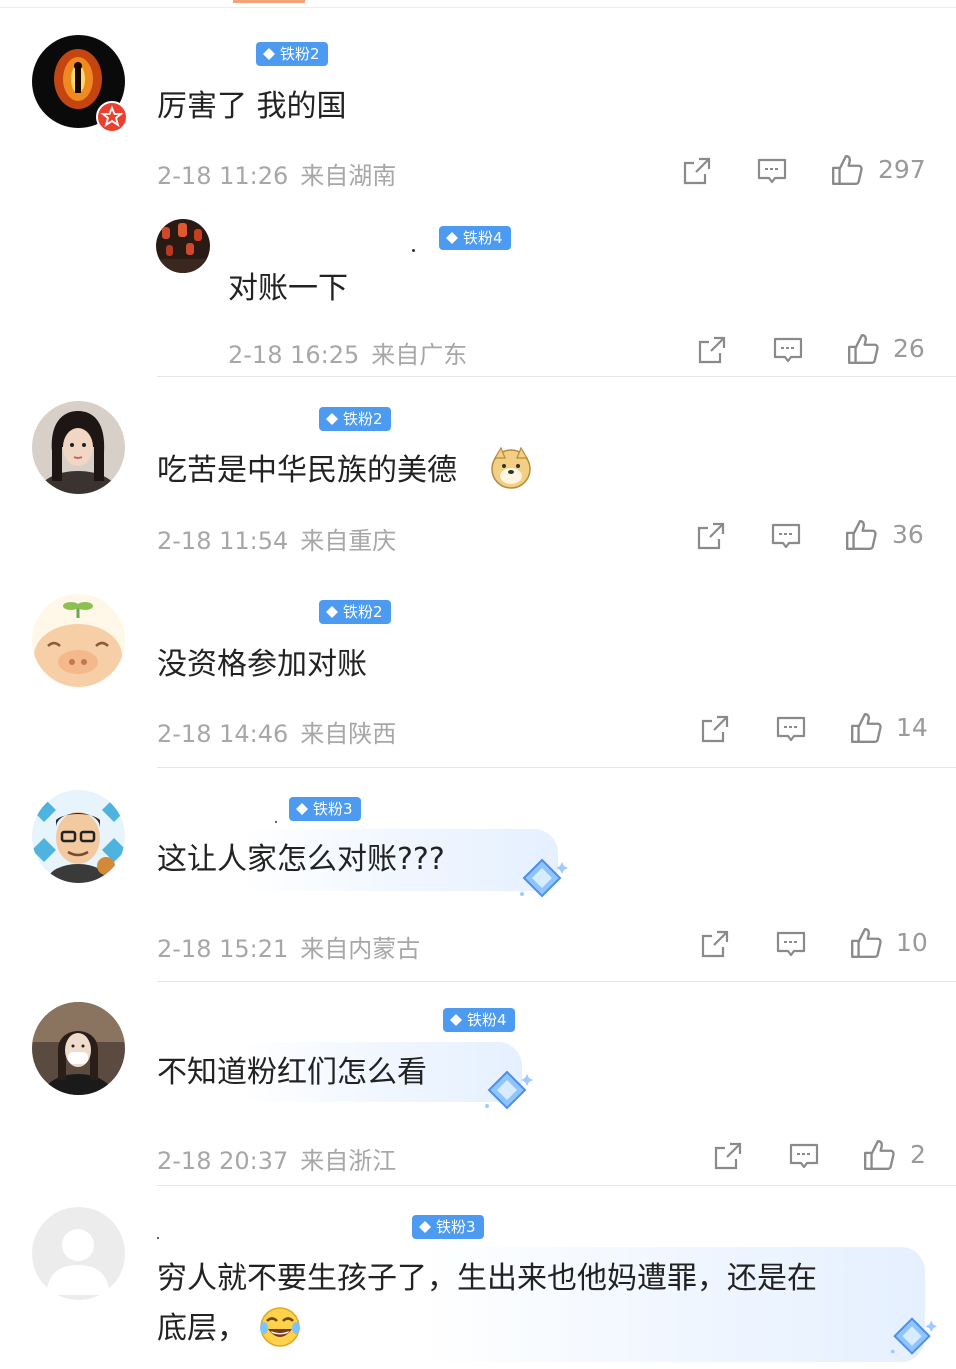 This screenshot has height=1369, width=956. Describe the element at coordinates (419, 355) in the screenshot. I see `comment-location: 来自广东` at that location.